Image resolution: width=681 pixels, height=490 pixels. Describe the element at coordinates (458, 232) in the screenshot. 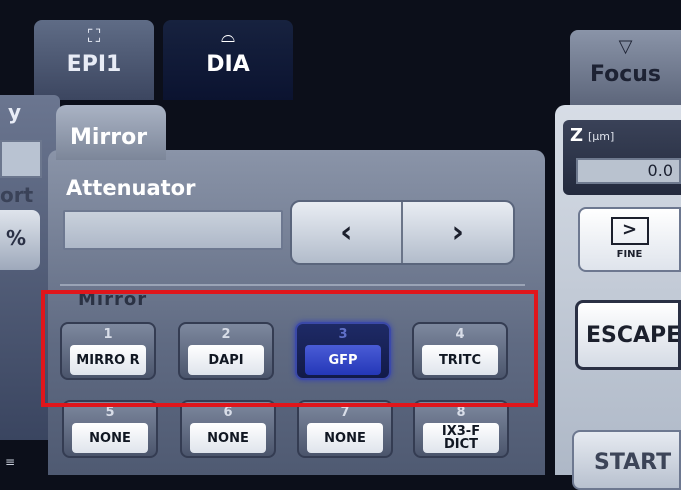

I see `attenuator-next-button: ›` at that location.